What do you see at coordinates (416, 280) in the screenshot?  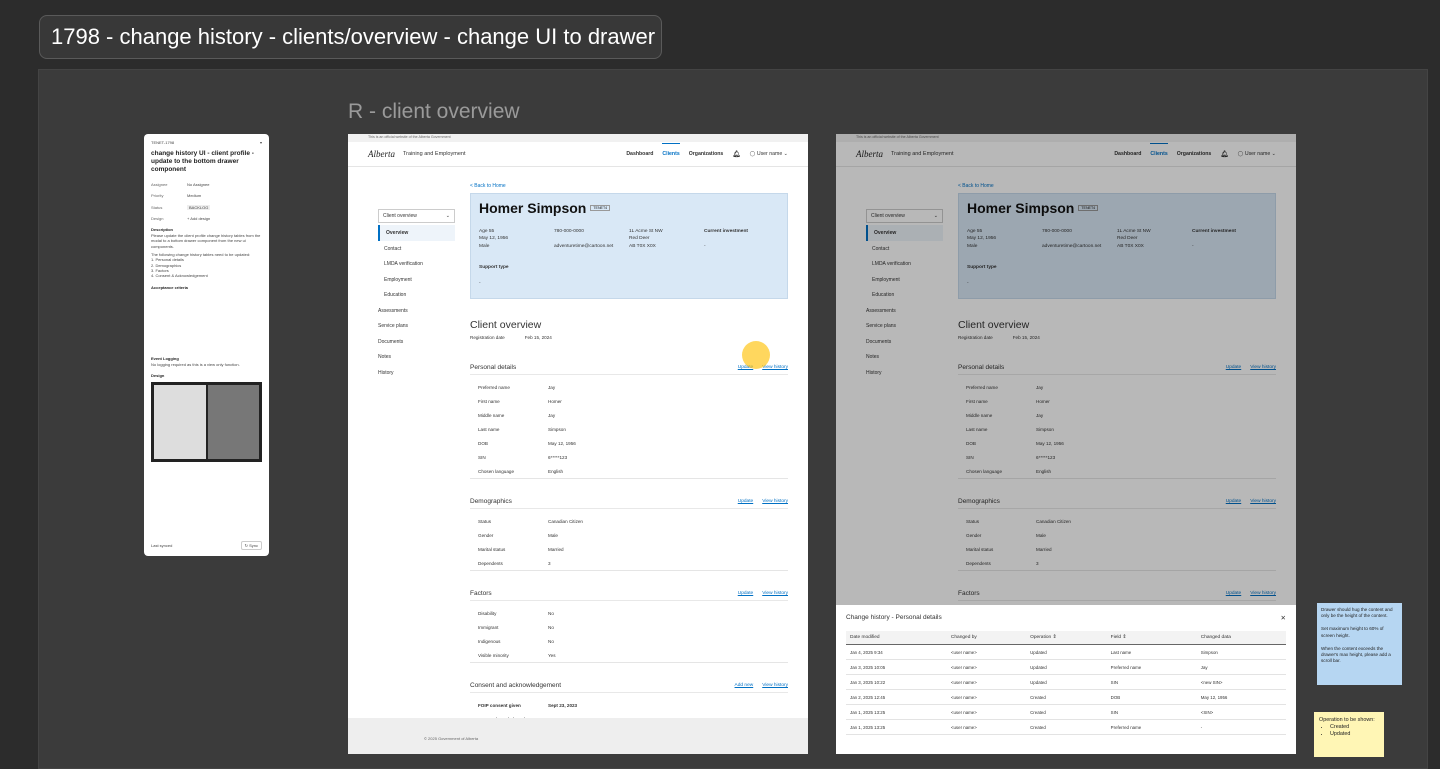 I see `side-item-employment: Employment` at bounding box center [416, 280].